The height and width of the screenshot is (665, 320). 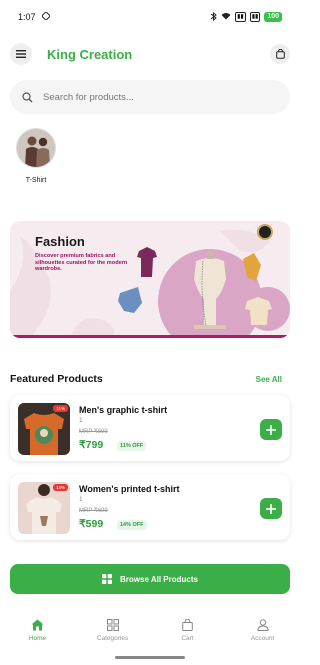 I want to click on brand-logo-icon, so click(x=265, y=232).